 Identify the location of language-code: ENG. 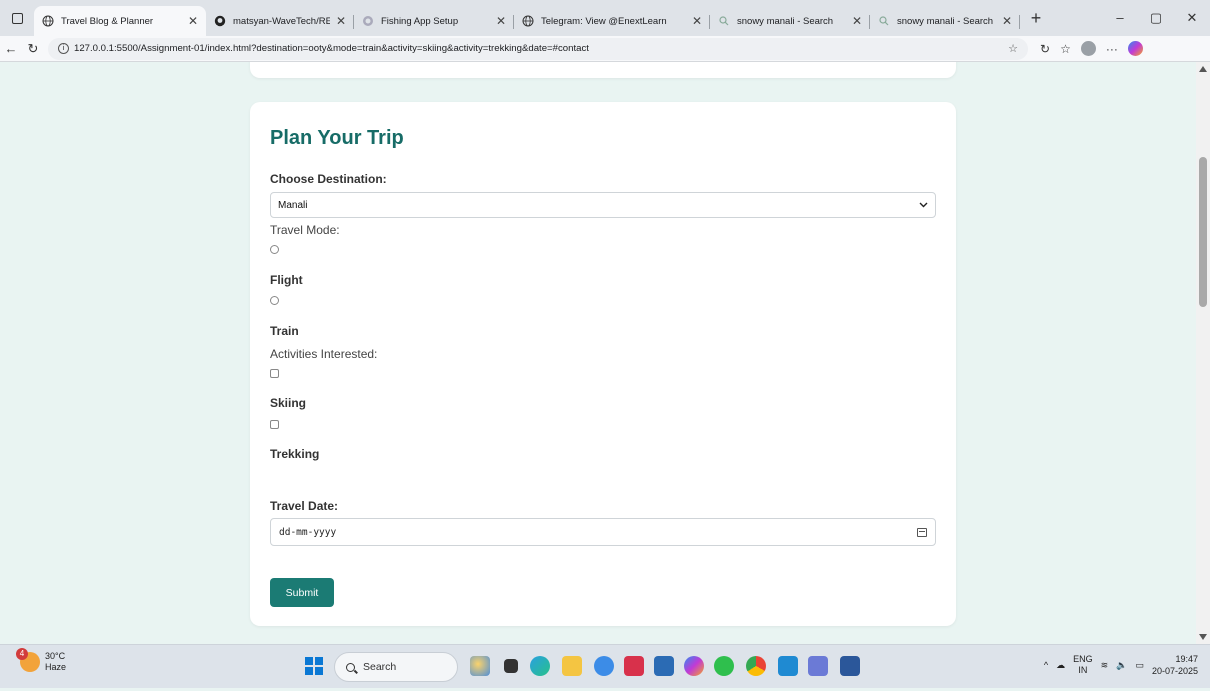
(1083, 659).